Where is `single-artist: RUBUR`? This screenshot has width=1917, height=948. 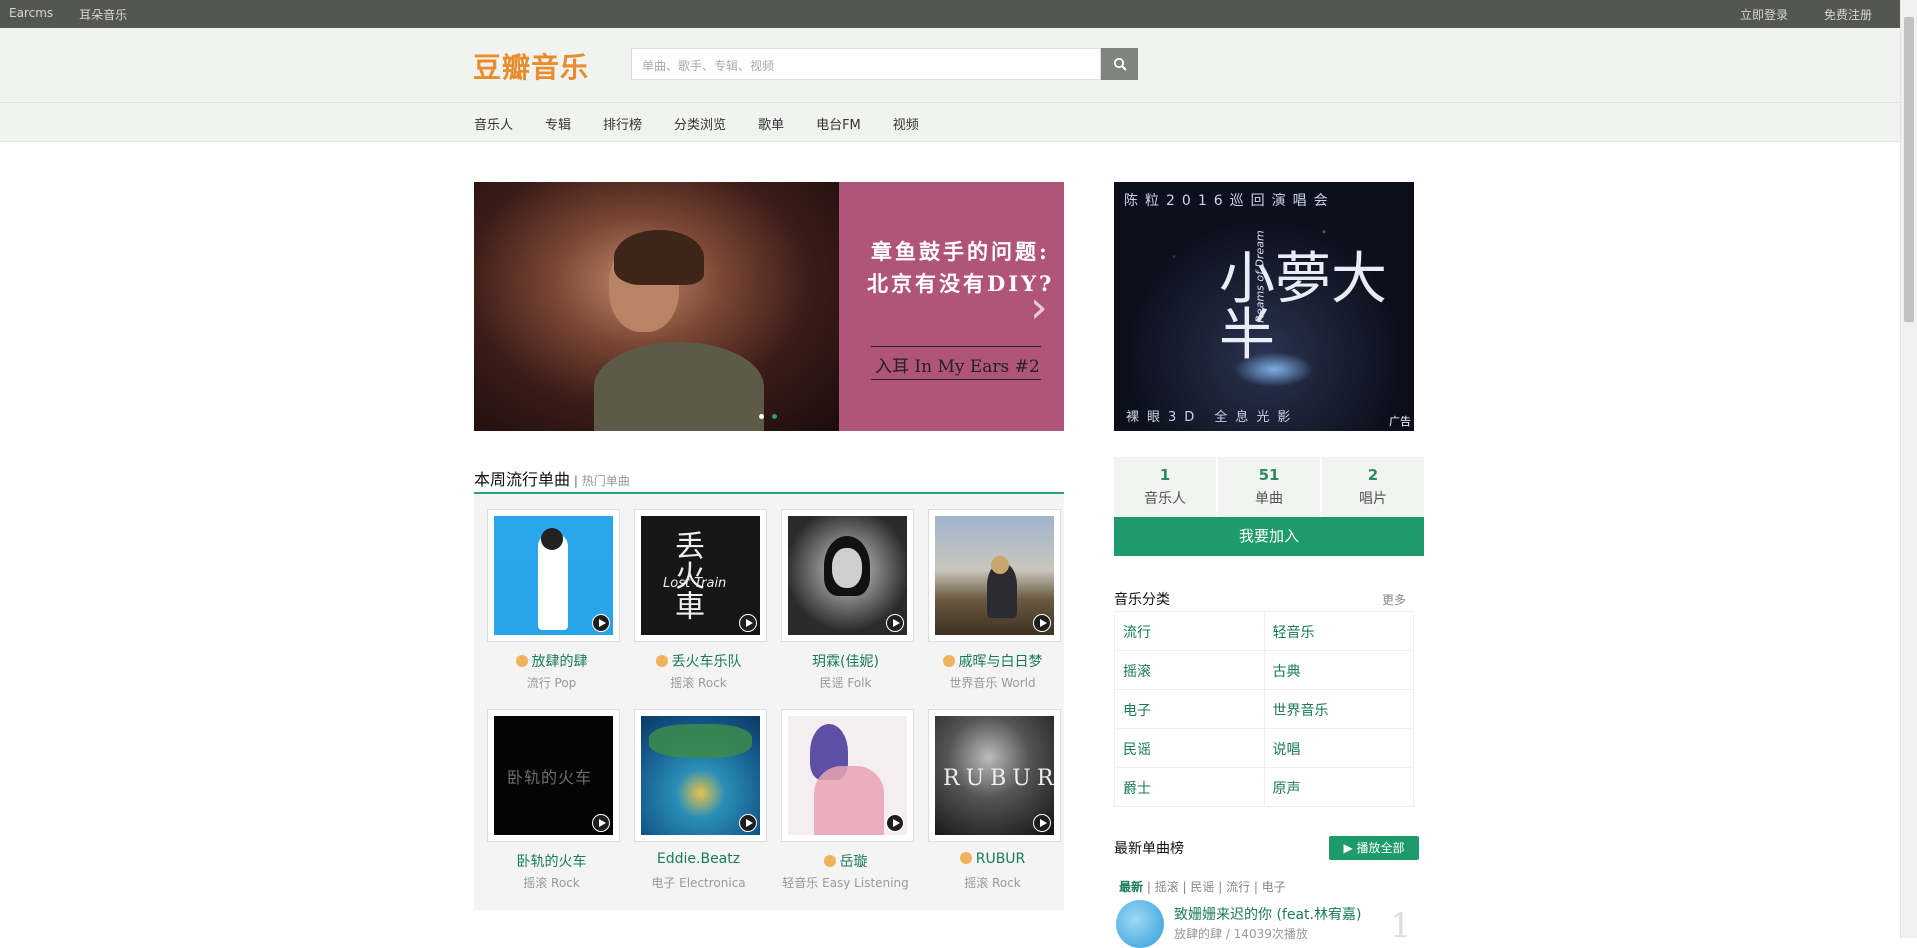 single-artist: RUBUR is located at coordinates (992, 859).